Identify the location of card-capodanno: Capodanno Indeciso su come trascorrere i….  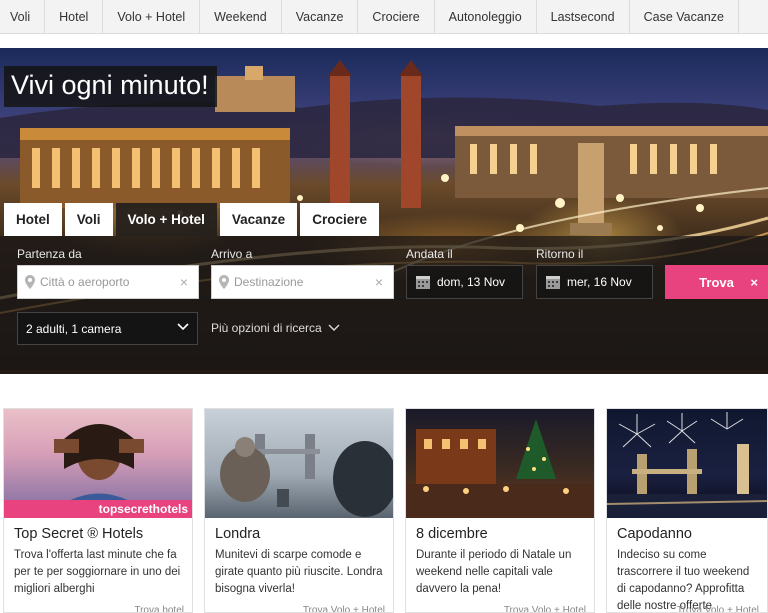
(687, 510).